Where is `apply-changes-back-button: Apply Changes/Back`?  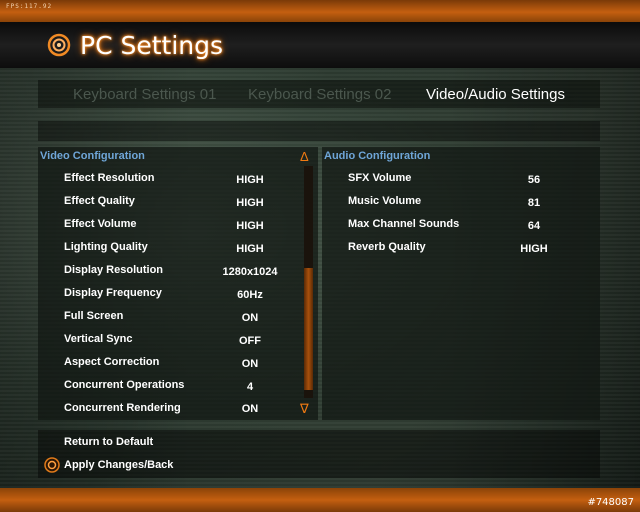 apply-changes-back-button: Apply Changes/Back is located at coordinates (118, 465).